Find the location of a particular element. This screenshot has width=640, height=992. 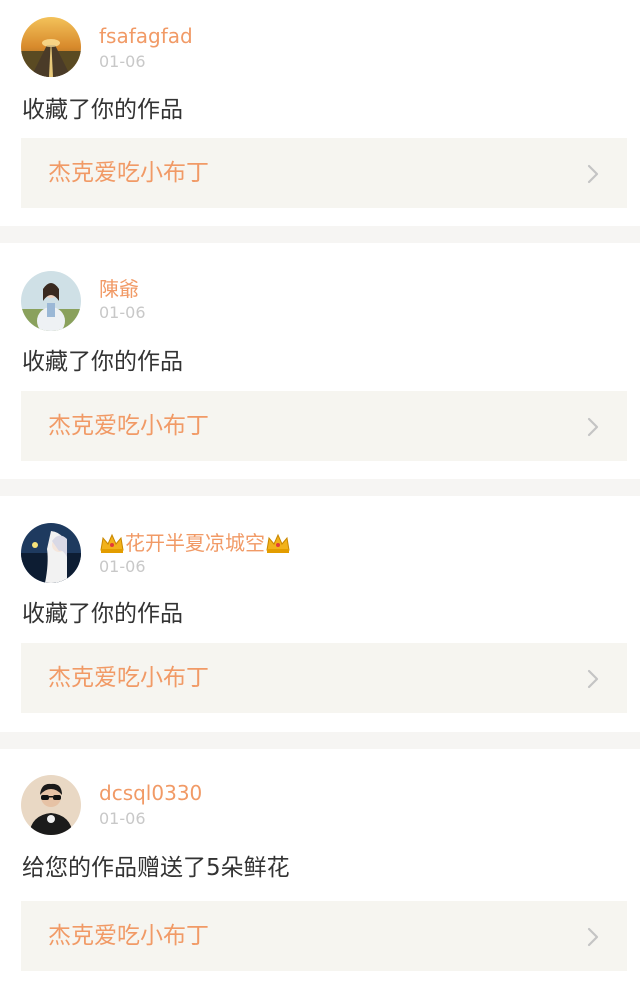

girl-portrait-avatar is located at coordinates (51, 301).